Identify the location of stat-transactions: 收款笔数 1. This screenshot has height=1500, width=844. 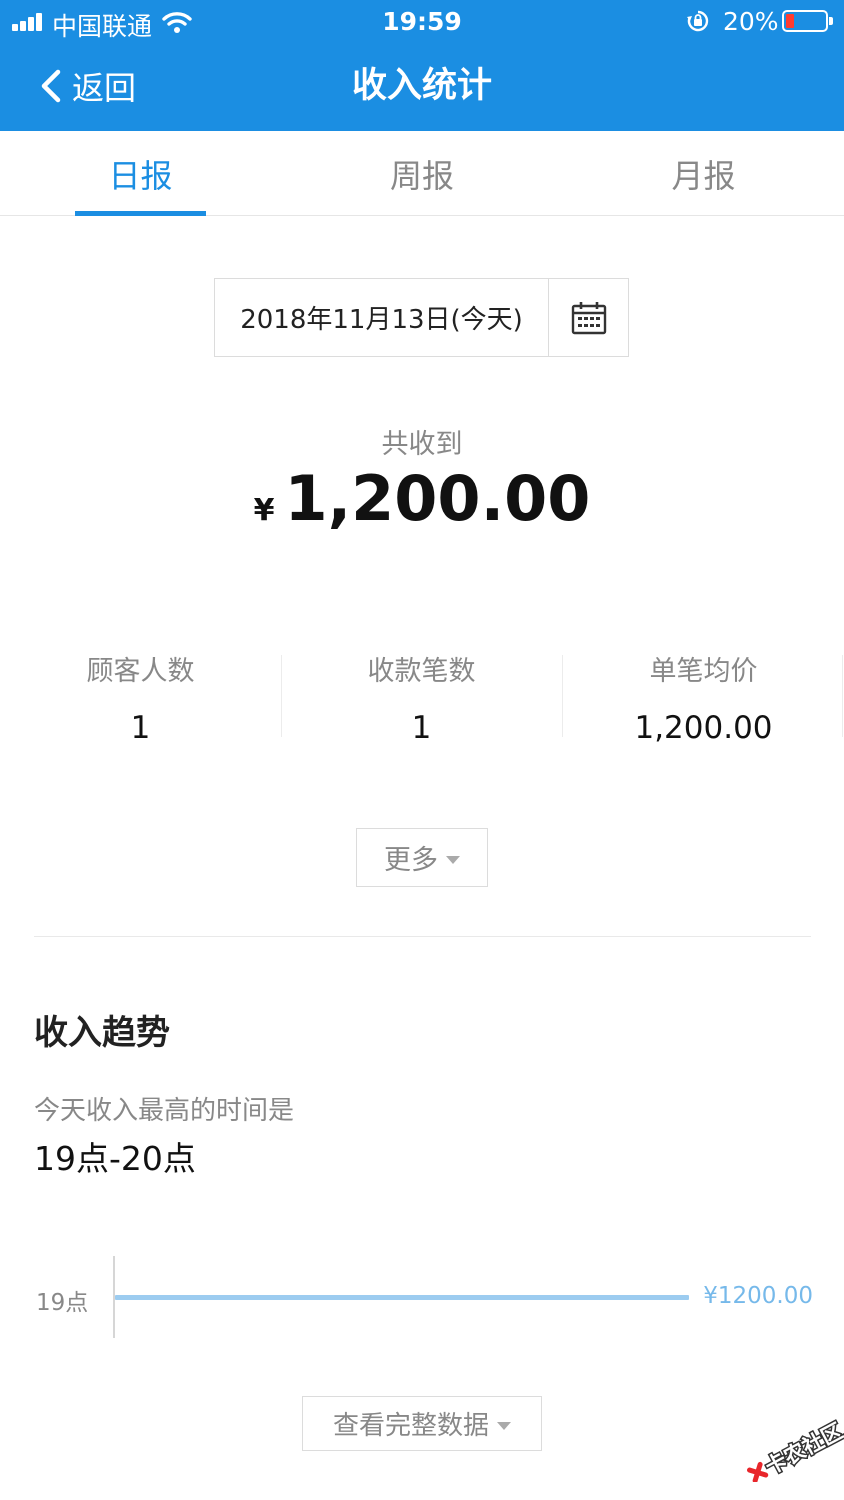
(421, 700).